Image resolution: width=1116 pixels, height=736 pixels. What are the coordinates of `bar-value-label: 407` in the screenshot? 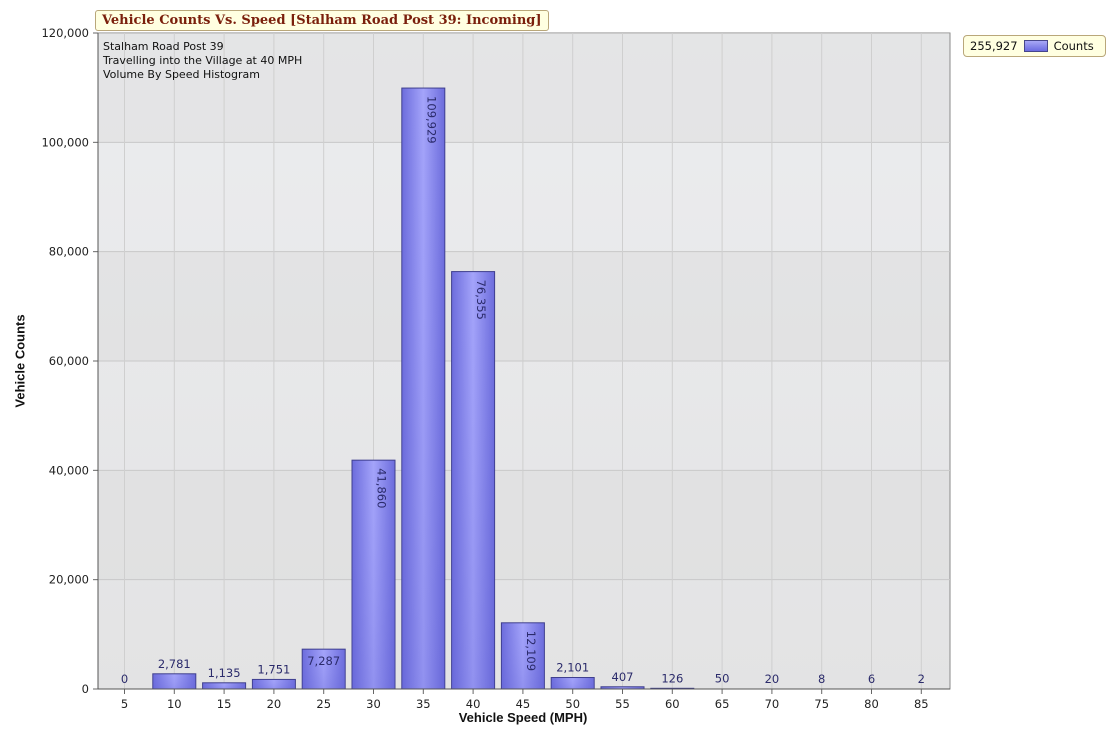 It's located at (623, 677).